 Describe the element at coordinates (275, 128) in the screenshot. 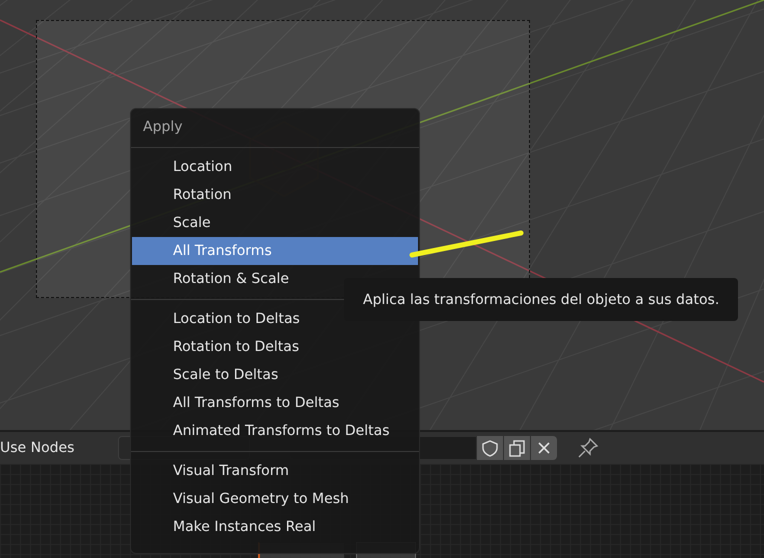

I see `menu-title: Apply` at that location.